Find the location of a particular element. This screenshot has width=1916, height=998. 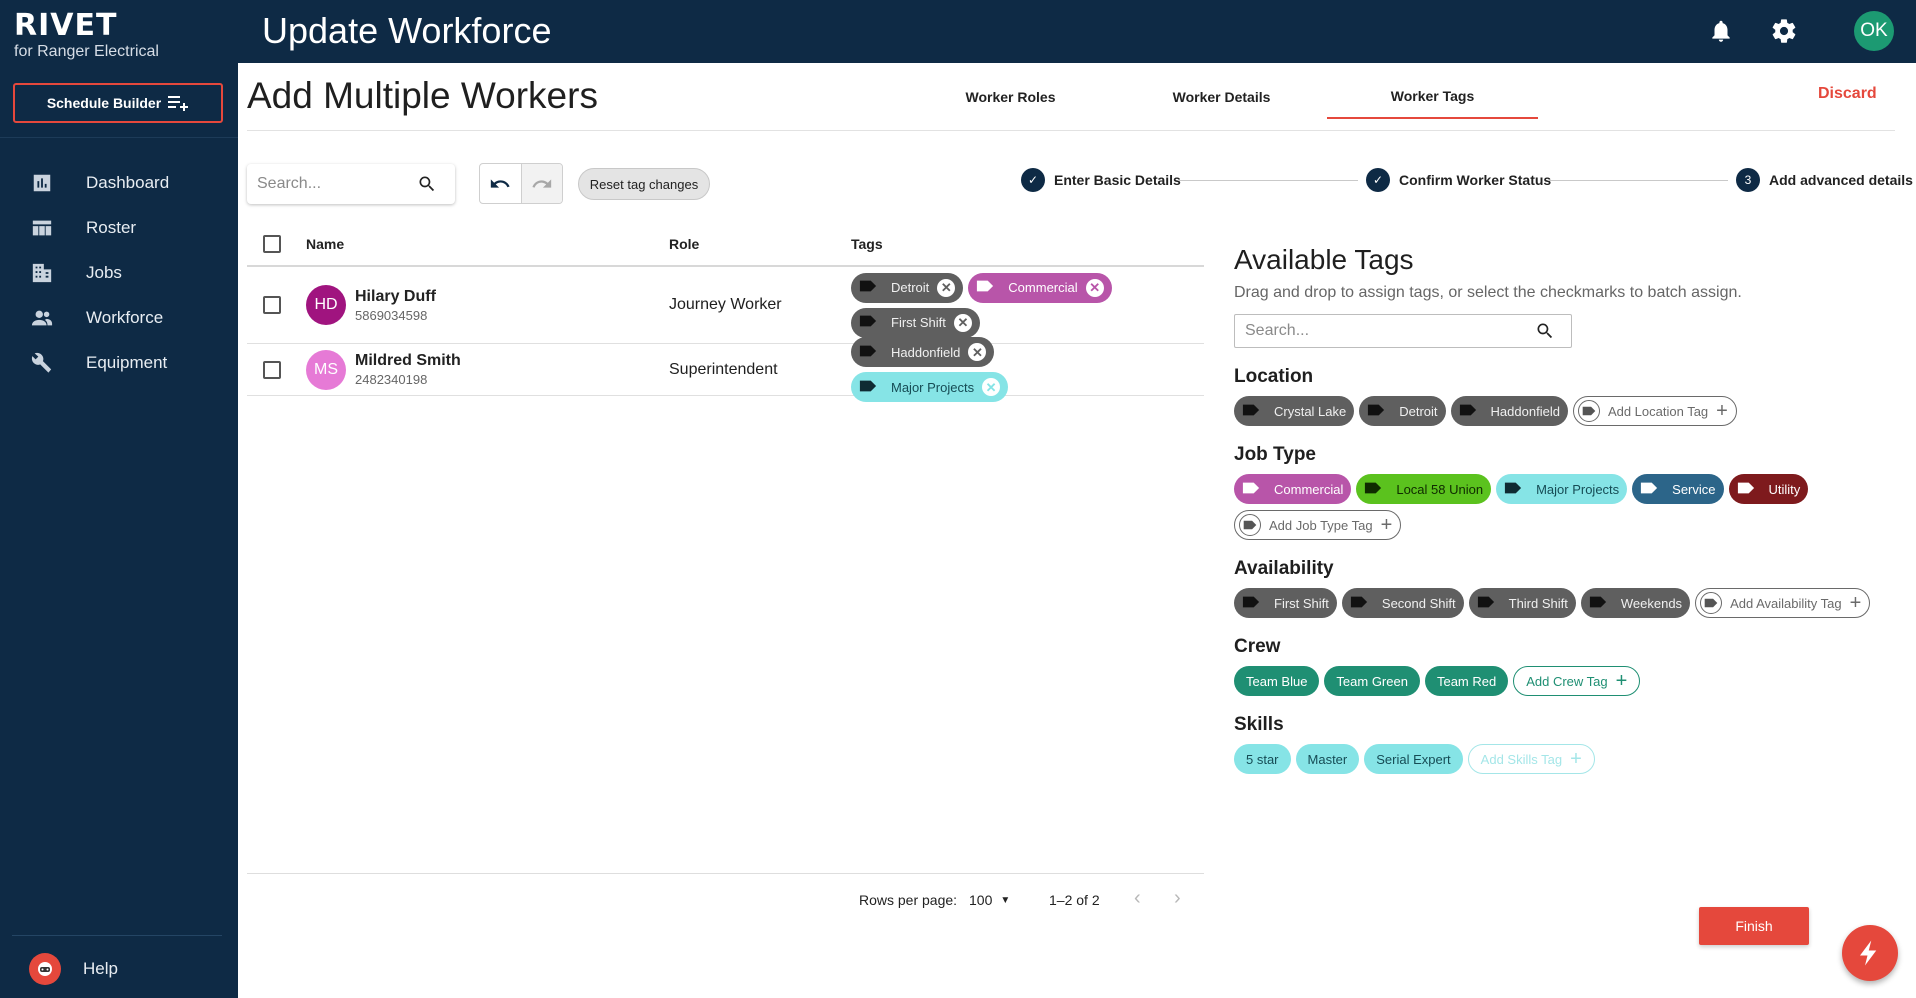

sidebar-item-jobs: Jobs is located at coordinates (119, 272).